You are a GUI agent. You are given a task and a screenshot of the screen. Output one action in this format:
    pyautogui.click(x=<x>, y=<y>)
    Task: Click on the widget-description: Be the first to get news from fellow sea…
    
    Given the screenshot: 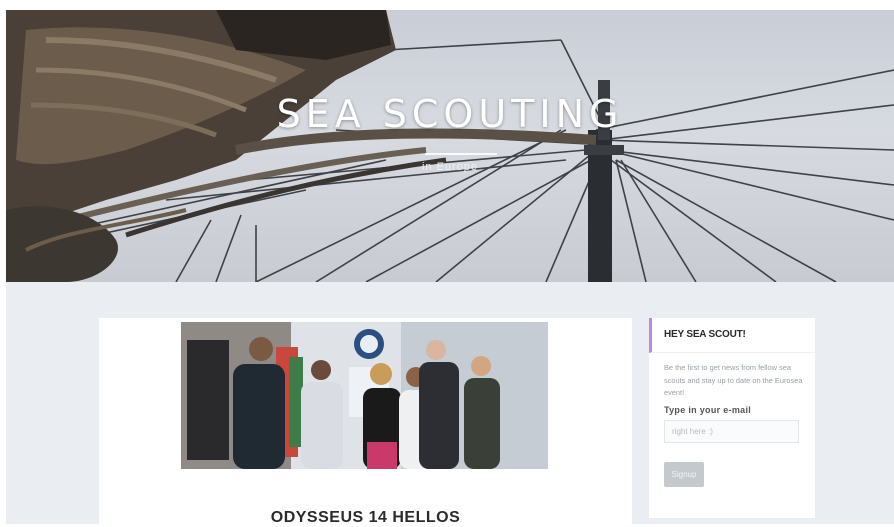 What is the action you would take?
    pyautogui.click(x=733, y=380)
    